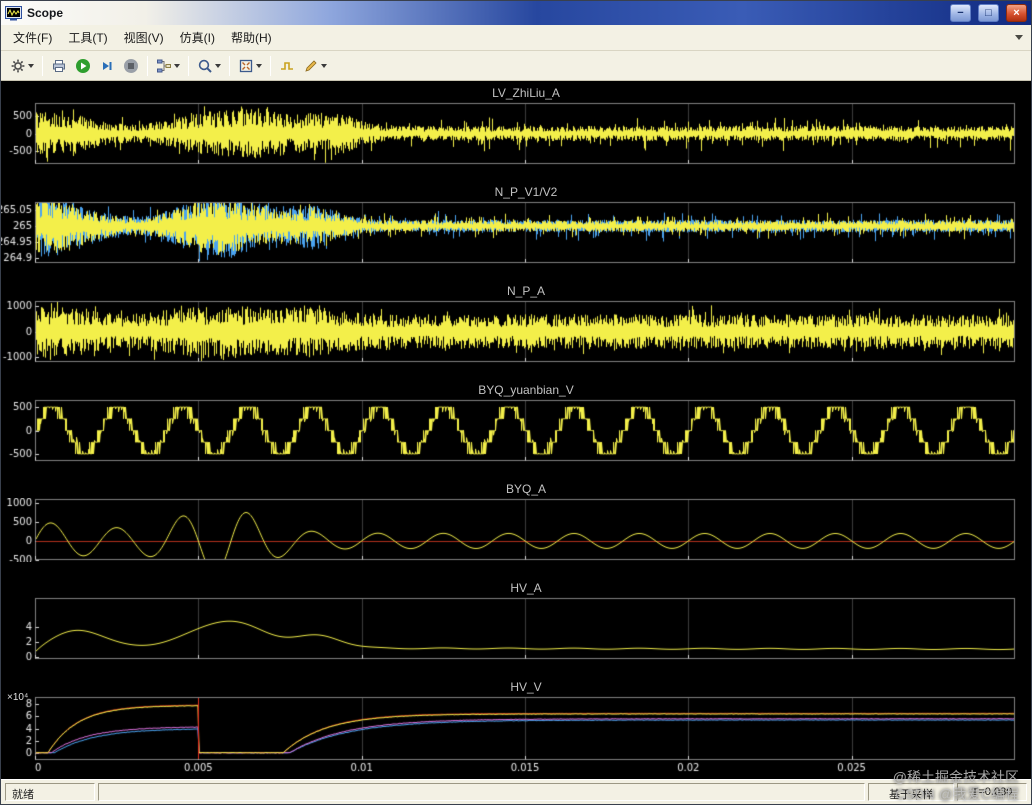 The height and width of the screenshot is (805, 1032). What do you see at coordinates (526, 687) in the screenshot?
I see `plot-title-hv-v: HV_V` at bounding box center [526, 687].